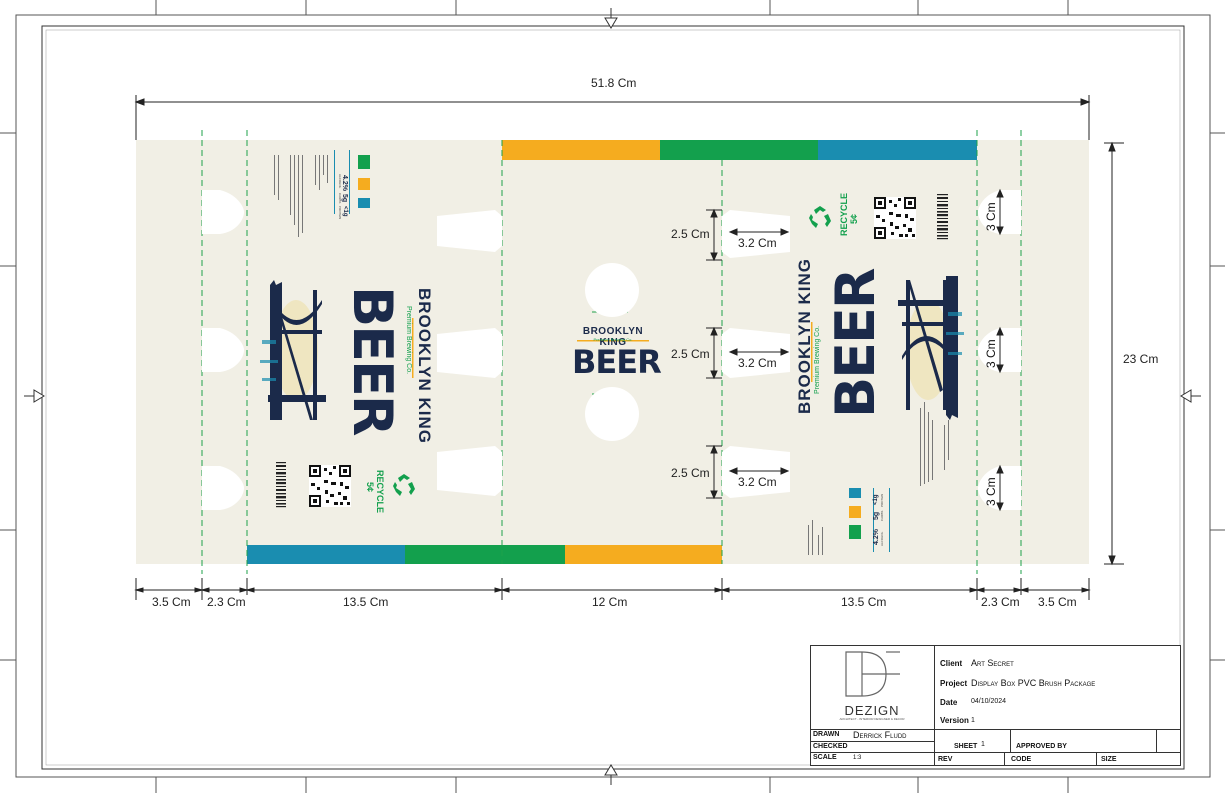  What do you see at coordinates (945, 759) in the screenshot?
I see `rev-label: REV` at bounding box center [945, 759].